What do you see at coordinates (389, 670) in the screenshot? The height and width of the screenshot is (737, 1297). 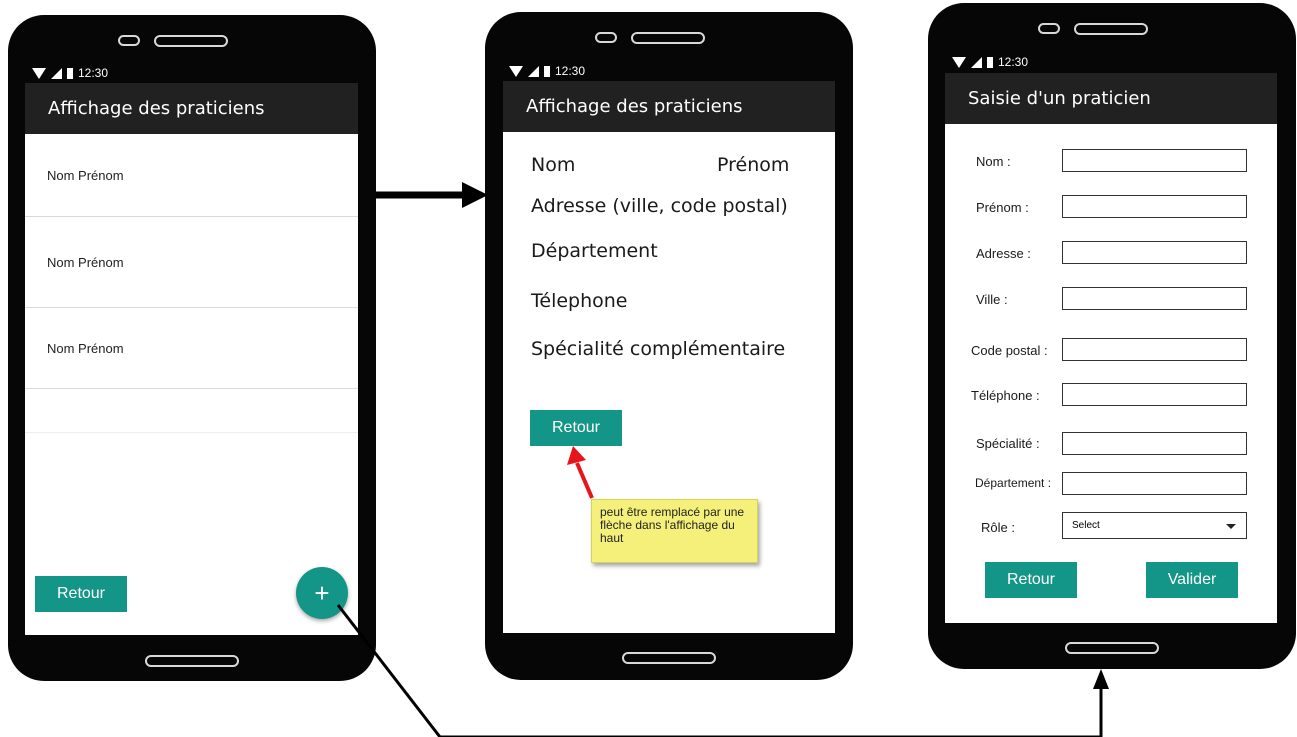 I see `flow-arrow-fab-down` at bounding box center [389, 670].